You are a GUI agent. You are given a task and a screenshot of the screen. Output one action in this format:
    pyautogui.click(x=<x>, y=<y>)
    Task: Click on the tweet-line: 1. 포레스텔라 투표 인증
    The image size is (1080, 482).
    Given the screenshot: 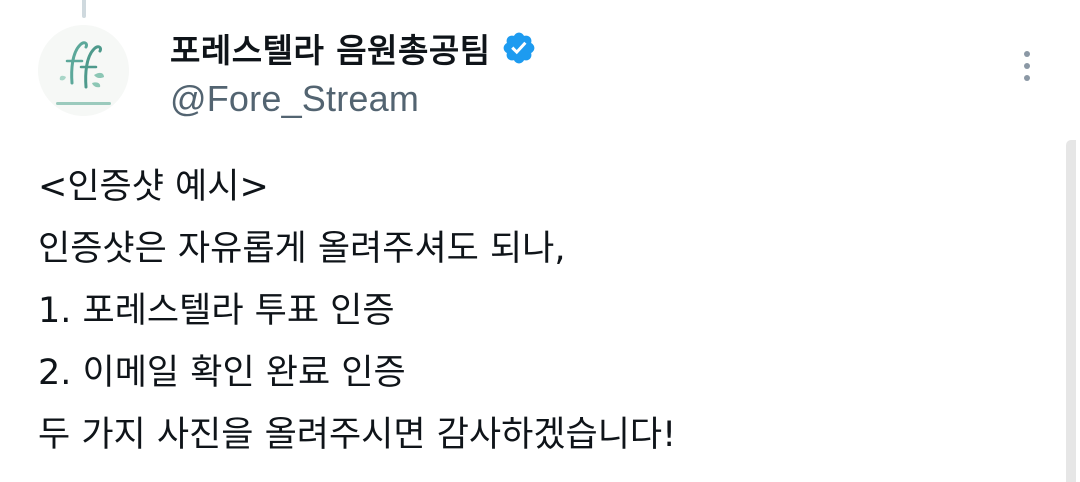 What is the action you would take?
    pyautogui.click(x=216, y=311)
    